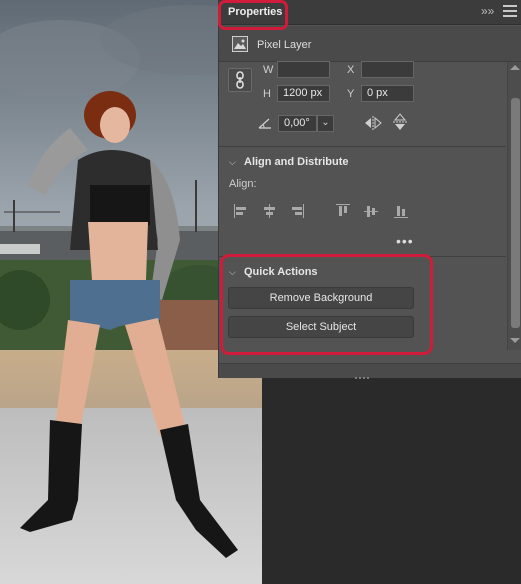 This screenshot has width=521, height=584. What do you see at coordinates (303, 69) in the screenshot?
I see `width-field` at bounding box center [303, 69].